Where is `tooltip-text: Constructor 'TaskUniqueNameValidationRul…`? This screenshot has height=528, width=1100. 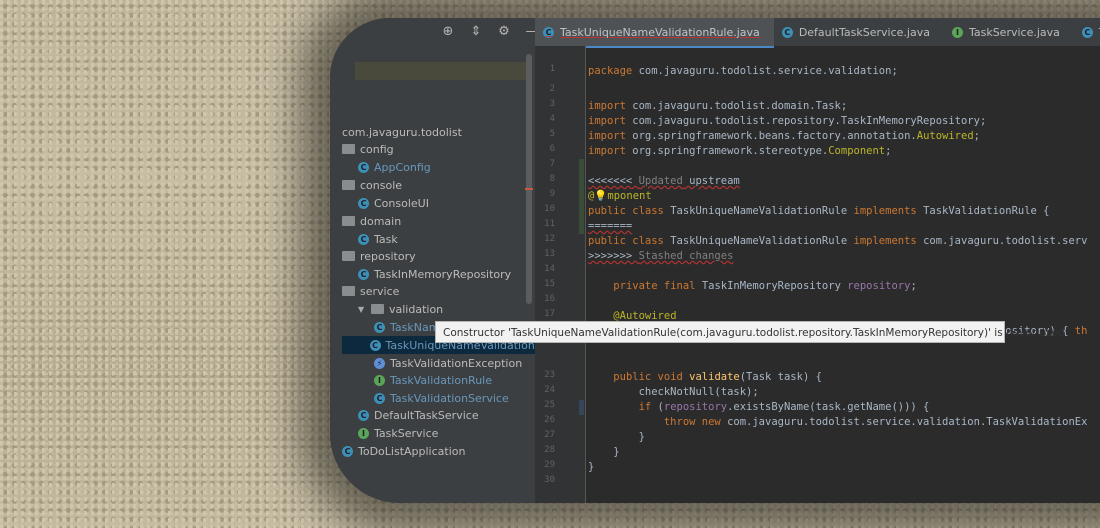 tooltip-text: Constructor 'TaskUniqueNameValidationRul… is located at coordinates (754, 333).